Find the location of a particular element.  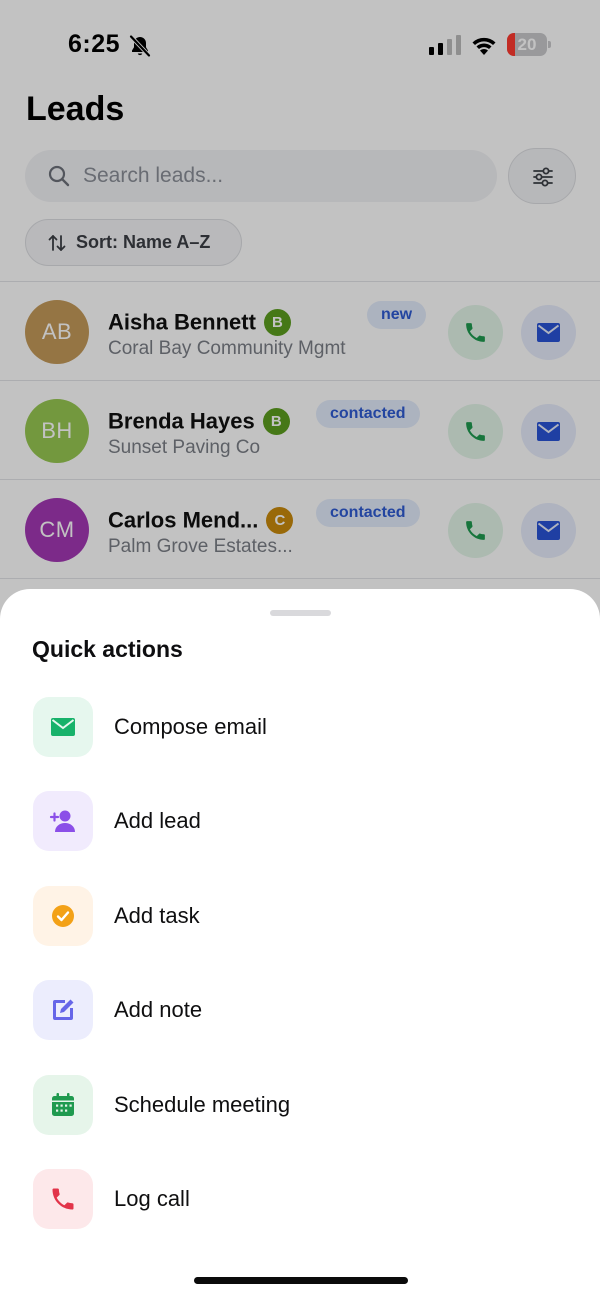

add-task-action: Add task is located at coordinates (300, 916).